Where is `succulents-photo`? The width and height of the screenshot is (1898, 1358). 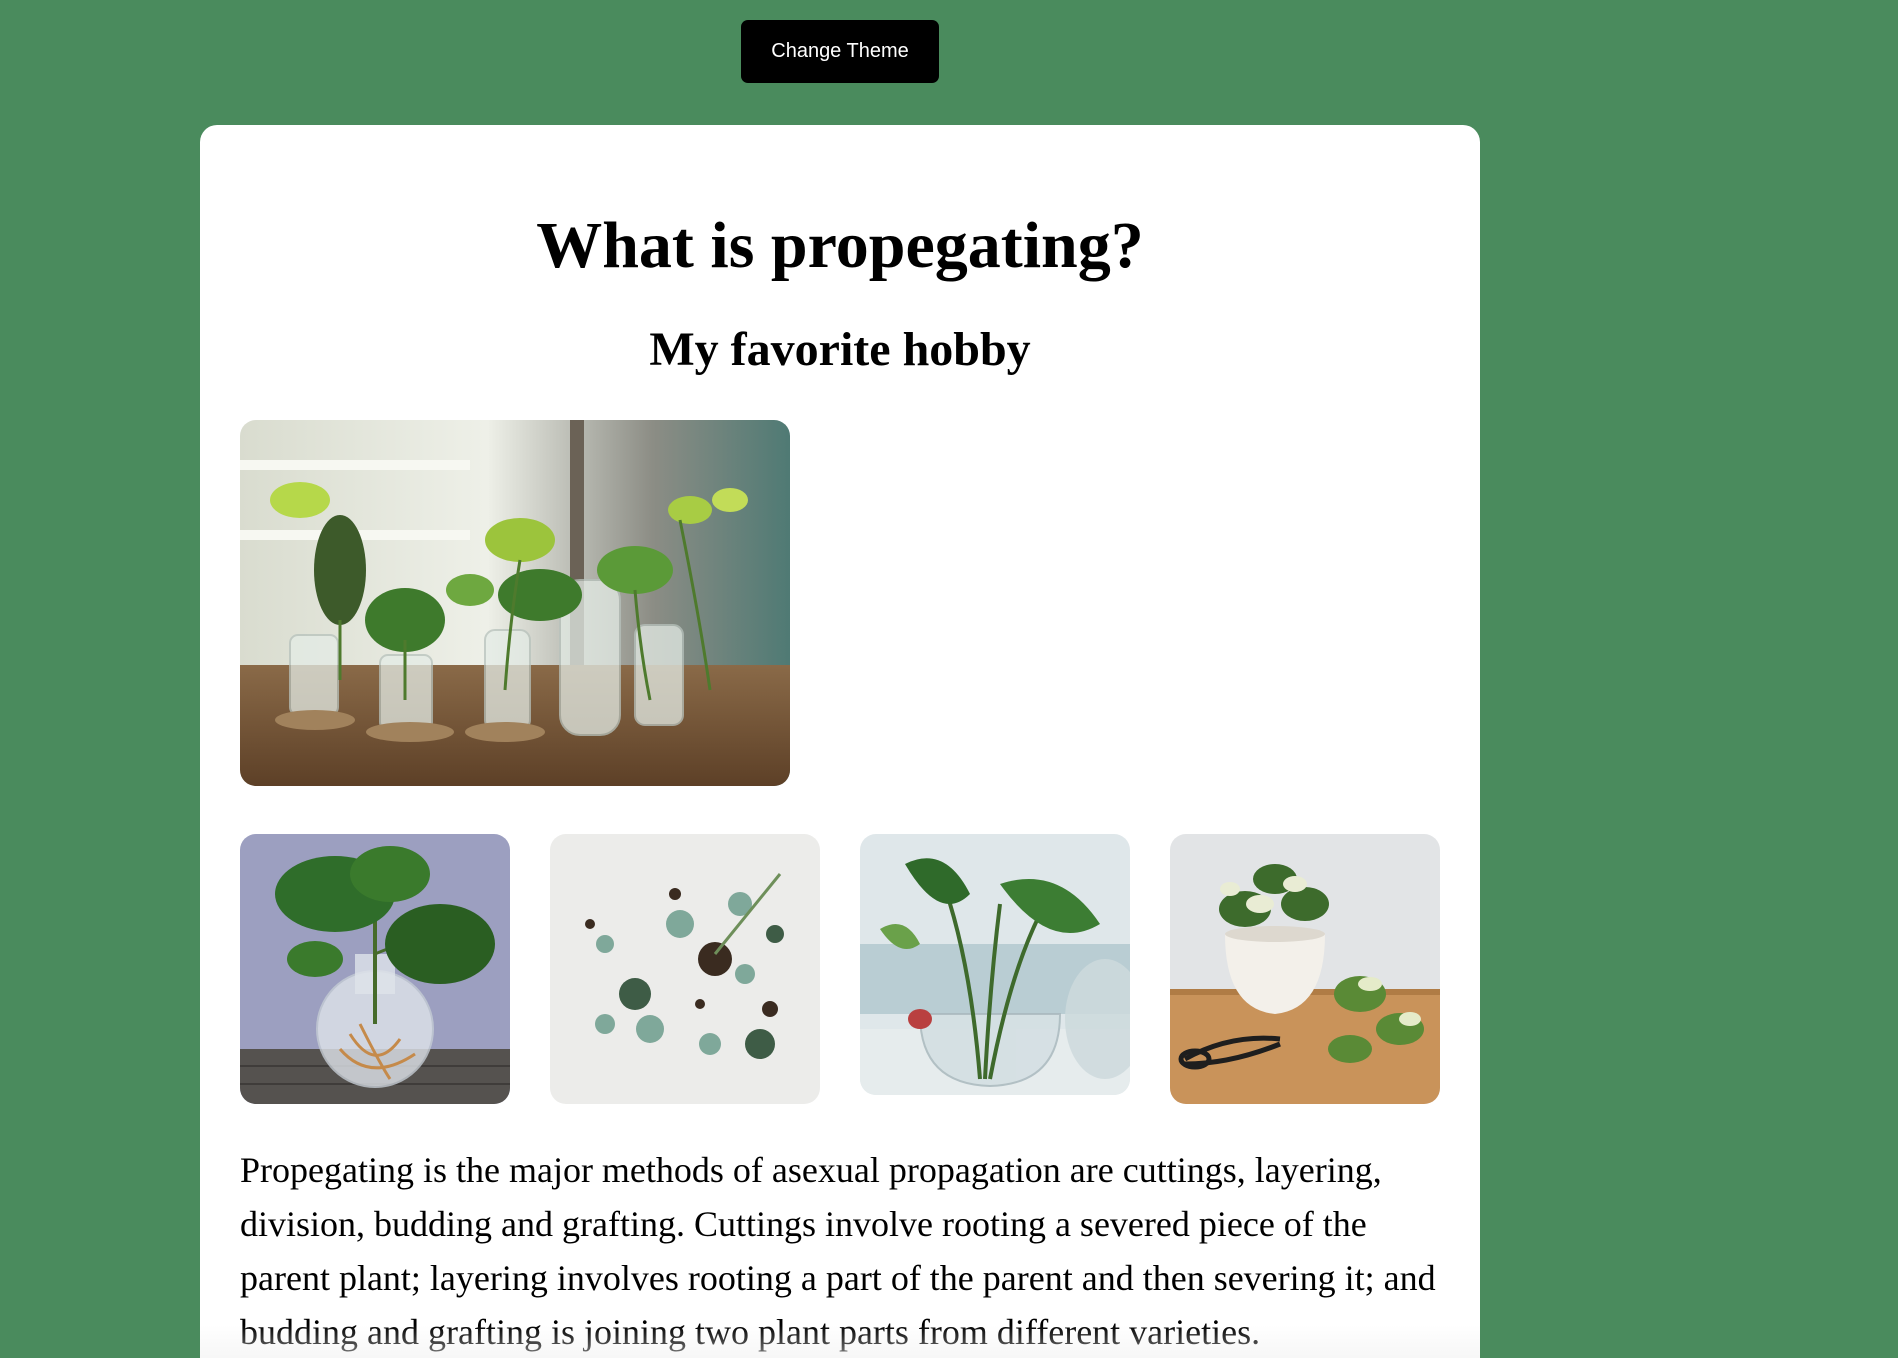 succulents-photo is located at coordinates (685, 969).